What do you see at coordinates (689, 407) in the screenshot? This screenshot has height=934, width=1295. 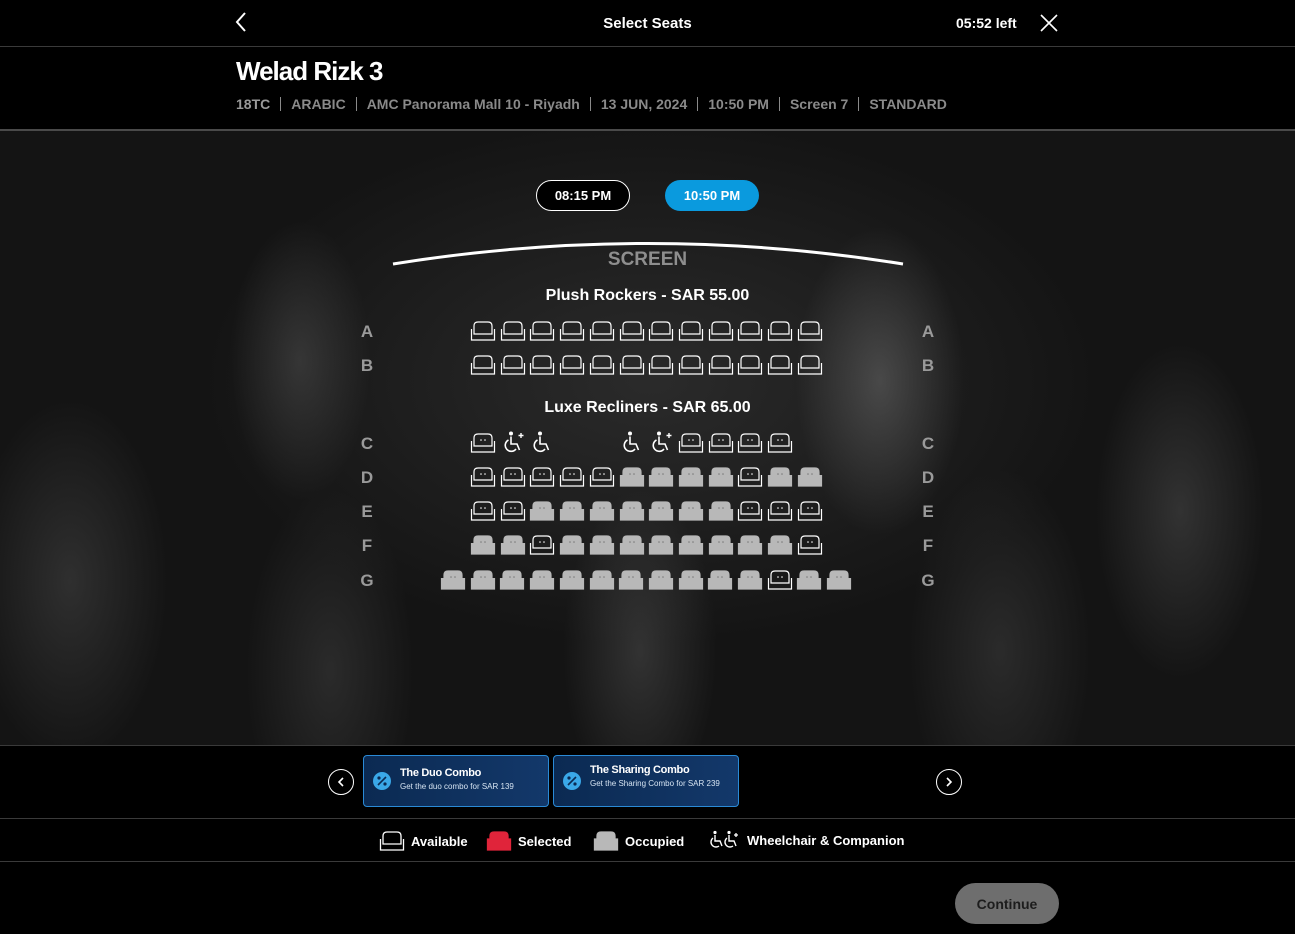 I see `section-currency: SAR` at bounding box center [689, 407].